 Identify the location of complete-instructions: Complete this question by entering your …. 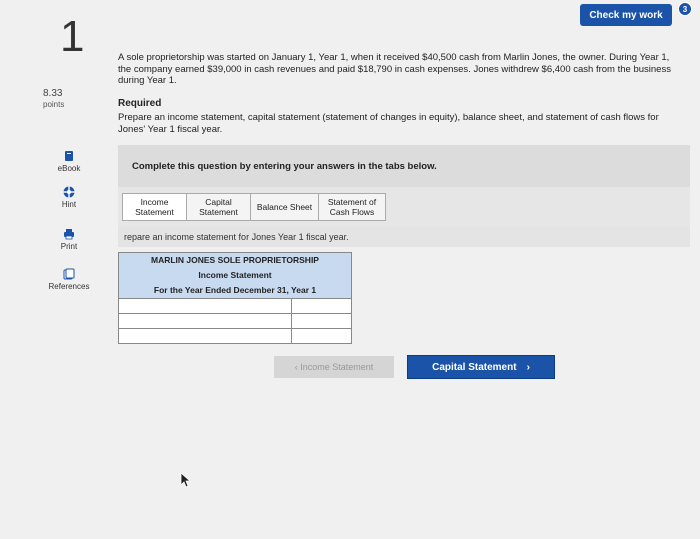
(404, 166).